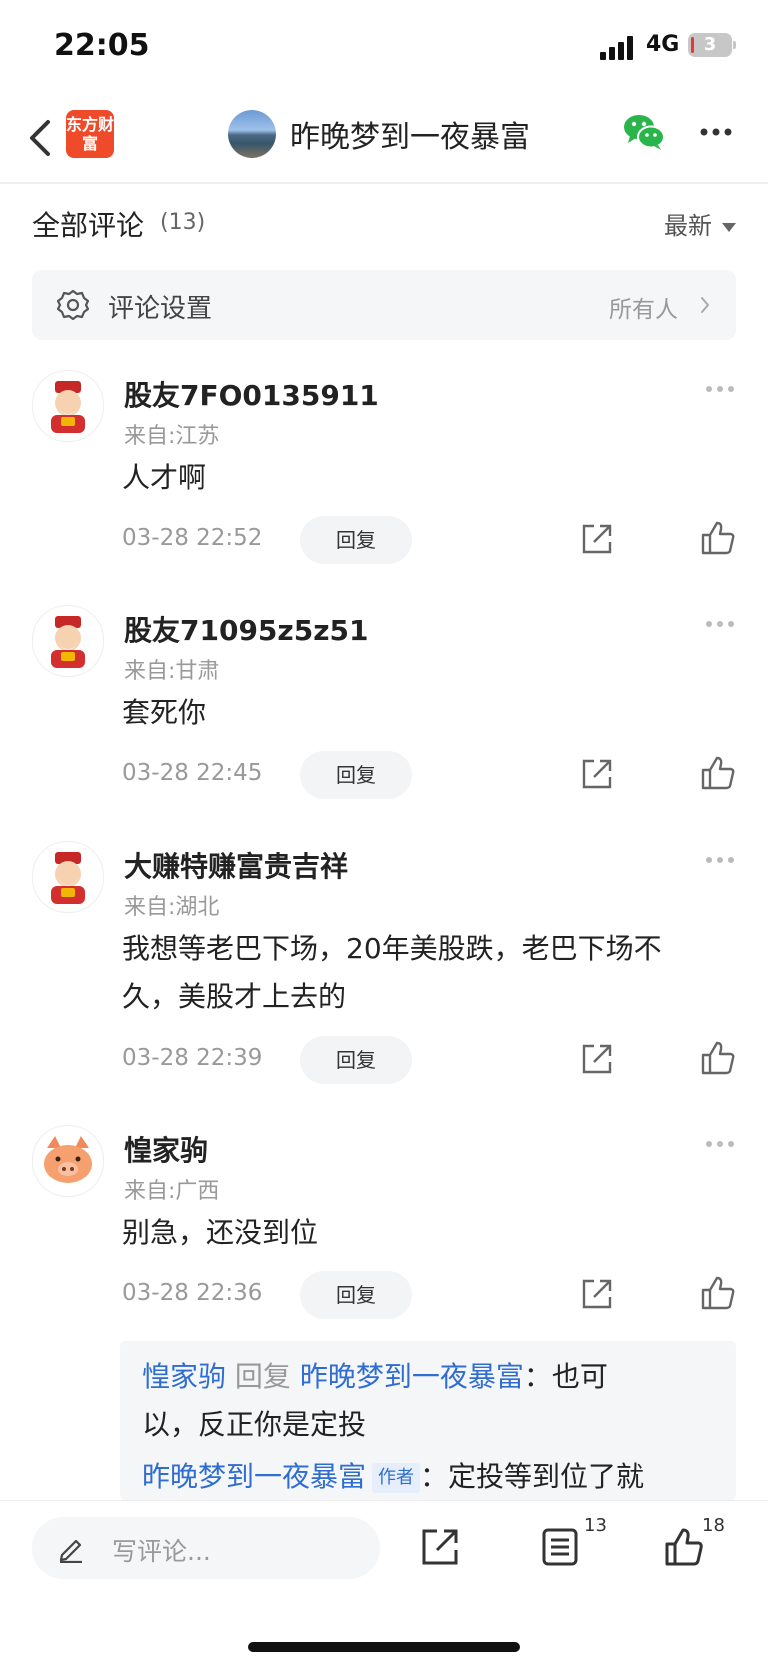 Image resolution: width=768 pixels, height=1664 pixels. I want to click on user-name: 大赚特赚富贵吉祥, so click(236, 865).